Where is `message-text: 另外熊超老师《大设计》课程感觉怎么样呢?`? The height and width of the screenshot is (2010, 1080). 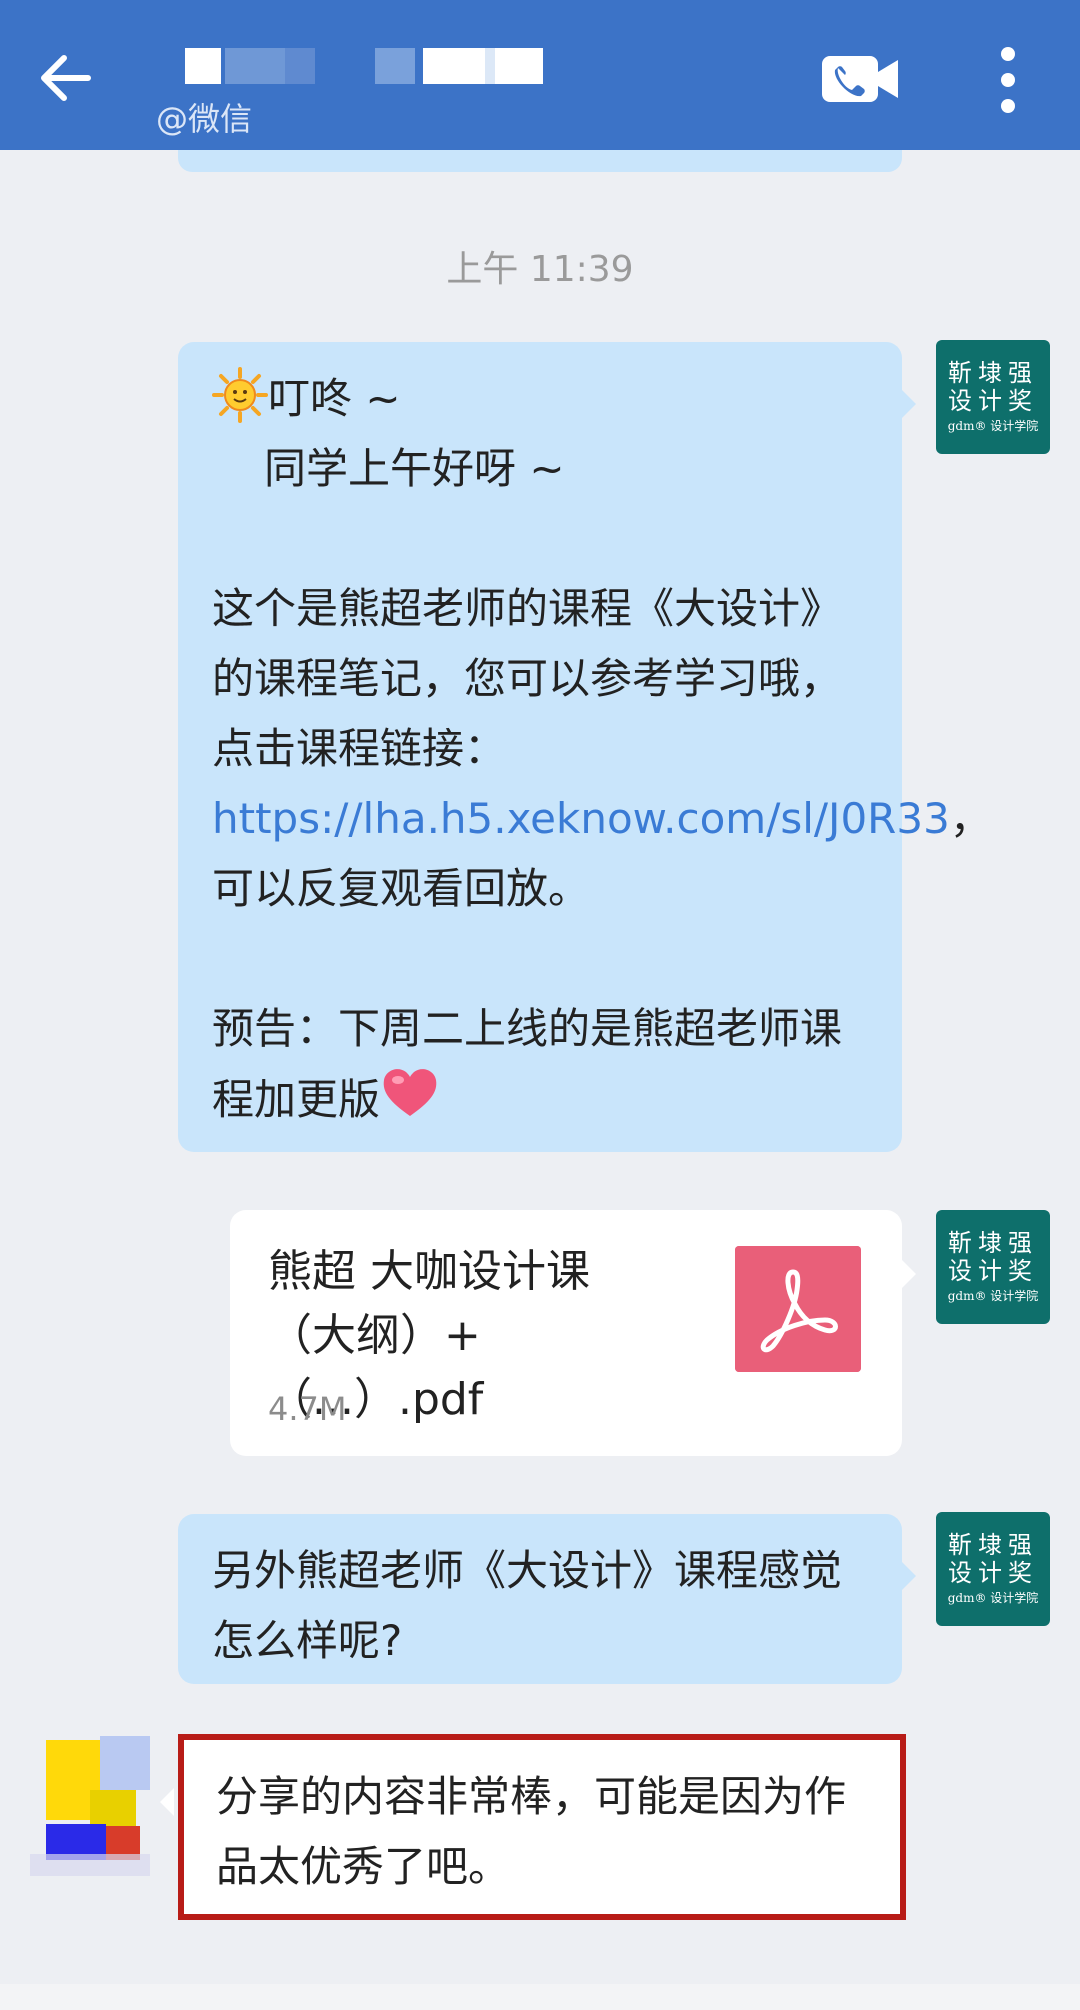
message-text: 另外熊超老师《大设计》课程感觉怎么样呢? is located at coordinates (527, 1605).